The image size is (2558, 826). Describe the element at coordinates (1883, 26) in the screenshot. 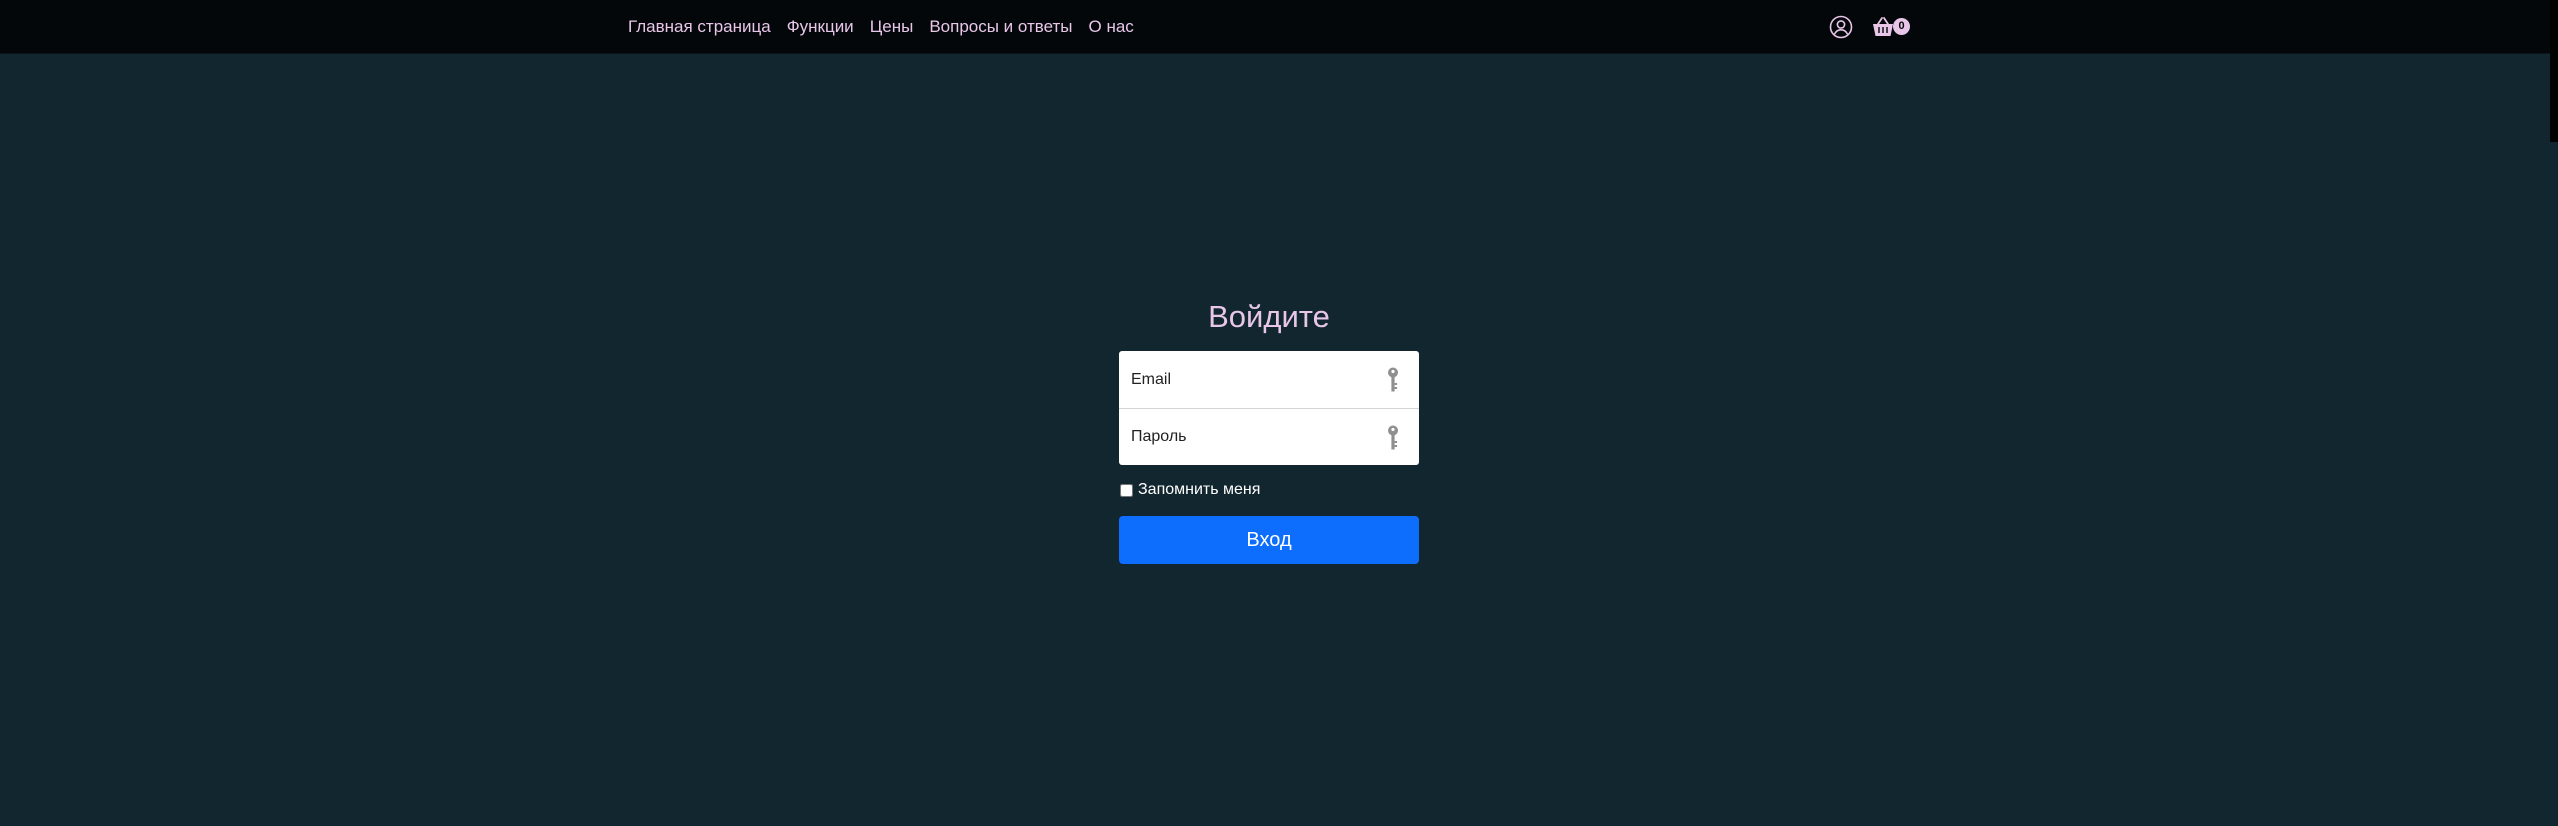

I see `shopping-basket-icon` at that location.